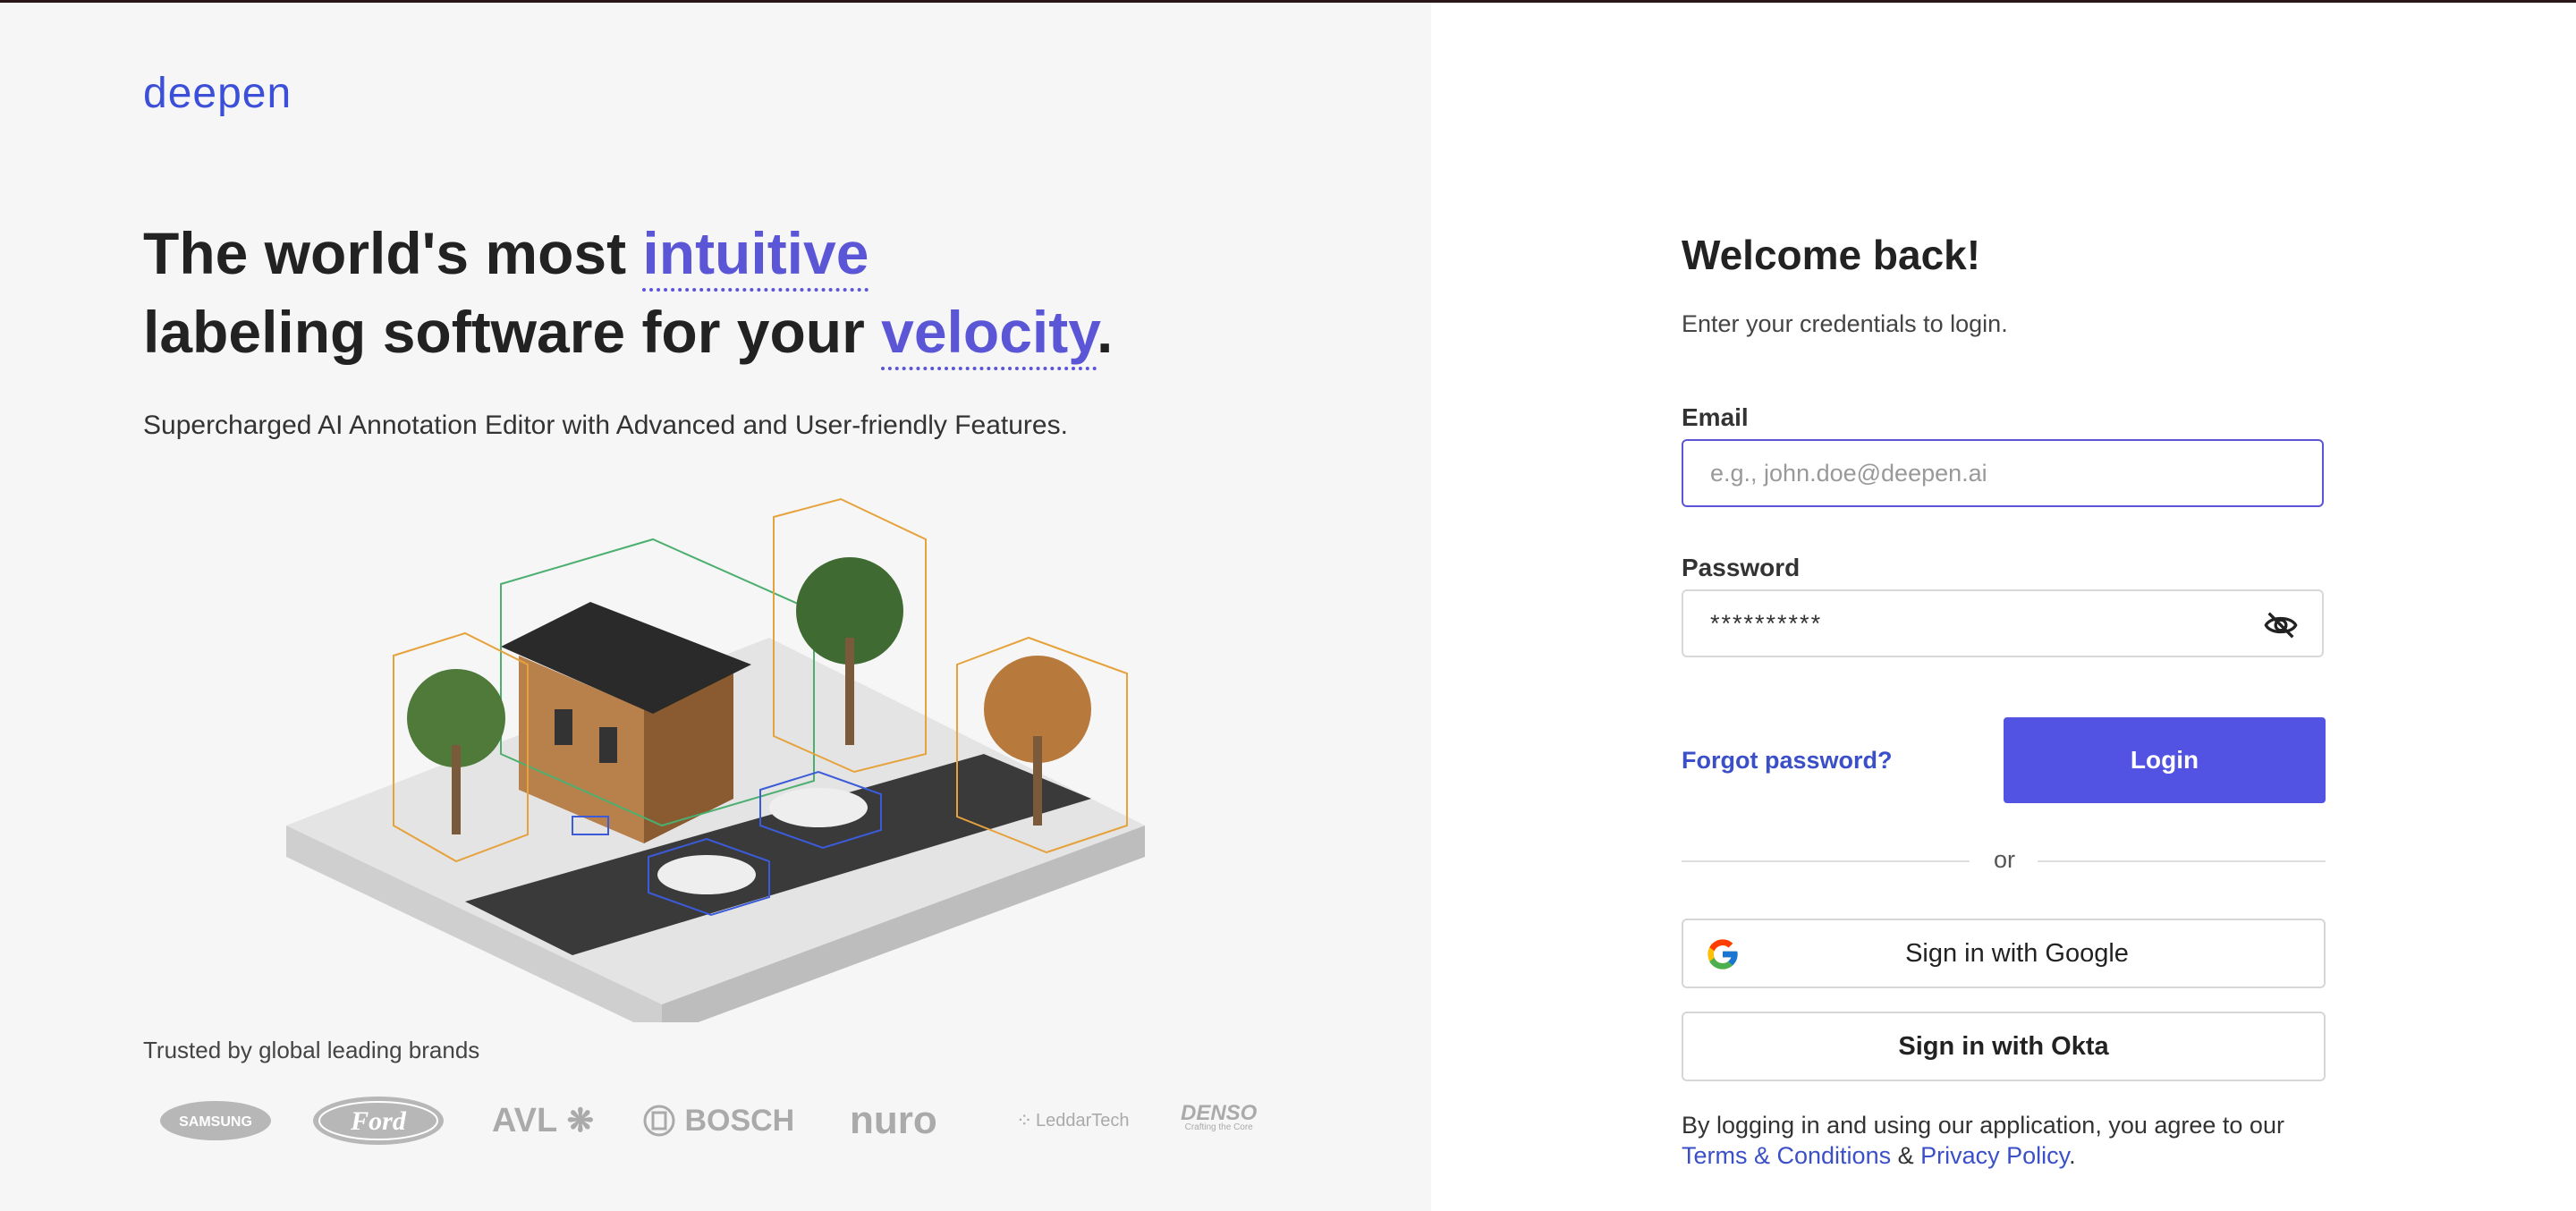 The width and height of the screenshot is (2576, 1211). Describe the element at coordinates (1826, 861) in the screenshot. I see `divider-left` at that location.